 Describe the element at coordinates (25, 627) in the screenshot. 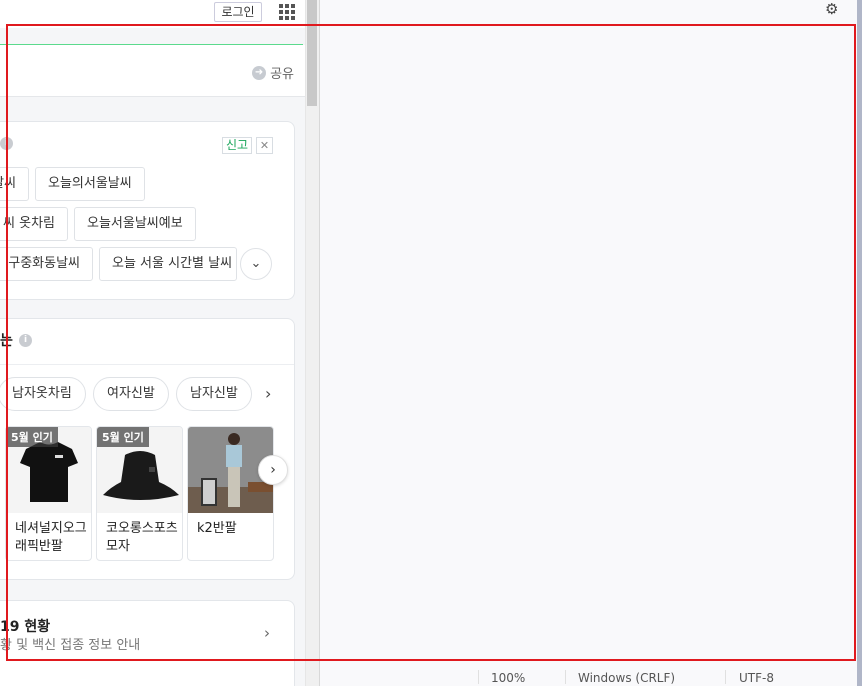

I see `covid-title: 19 현황` at that location.